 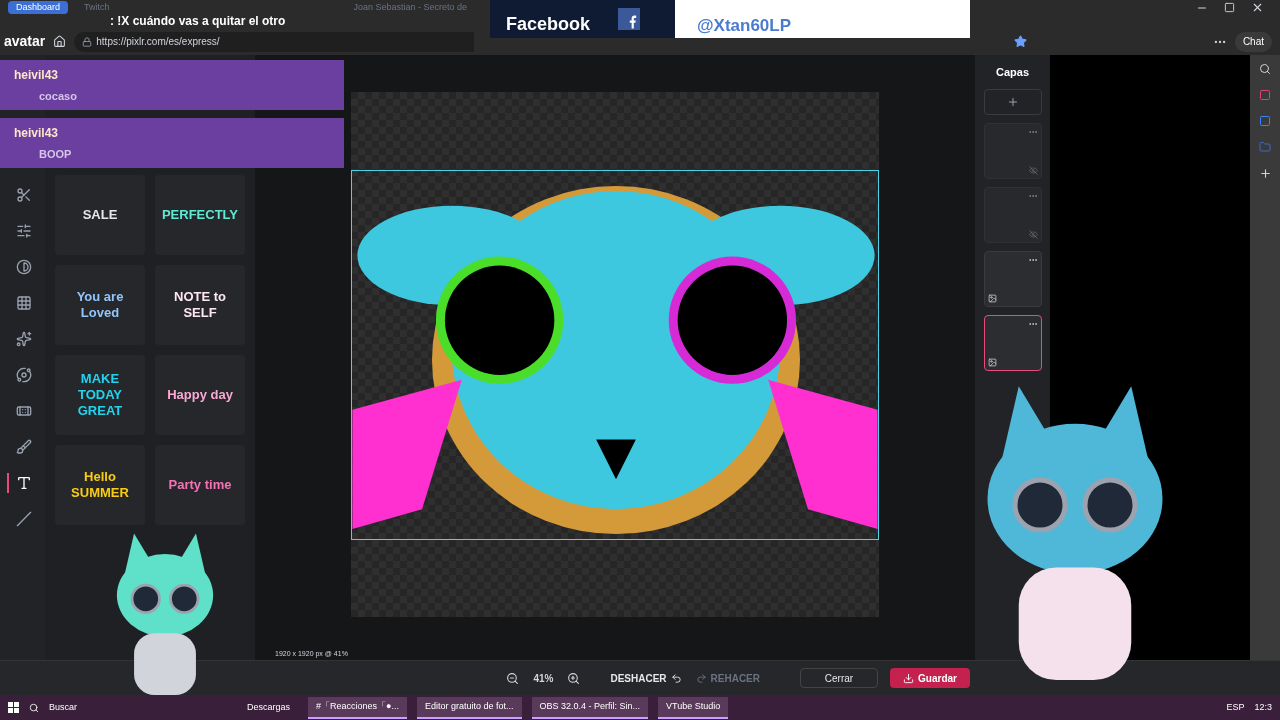 I want to click on zoom-in-icon, so click(x=574, y=678).